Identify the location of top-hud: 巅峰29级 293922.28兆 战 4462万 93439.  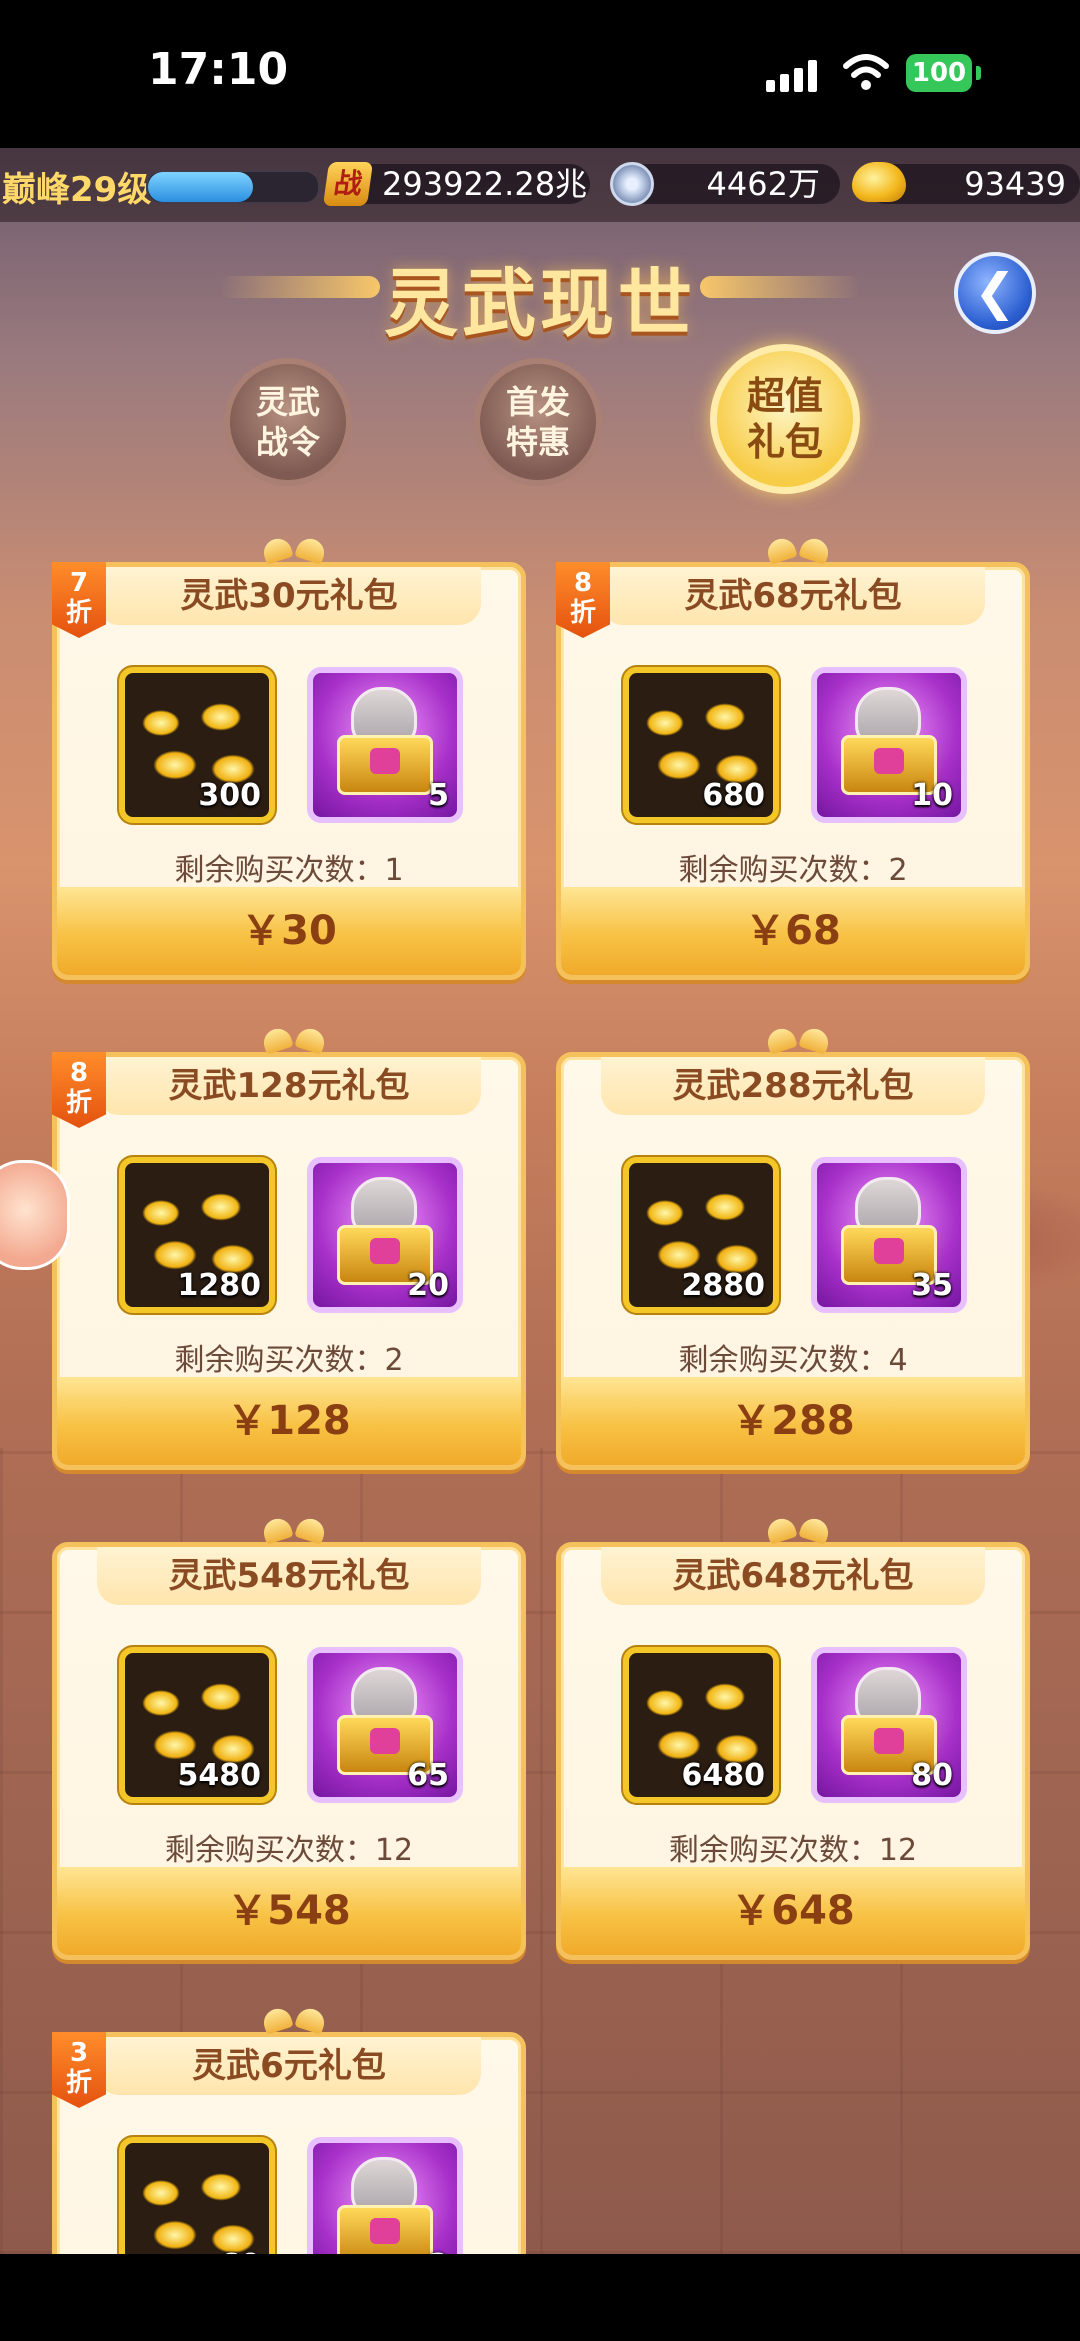
(540, 185).